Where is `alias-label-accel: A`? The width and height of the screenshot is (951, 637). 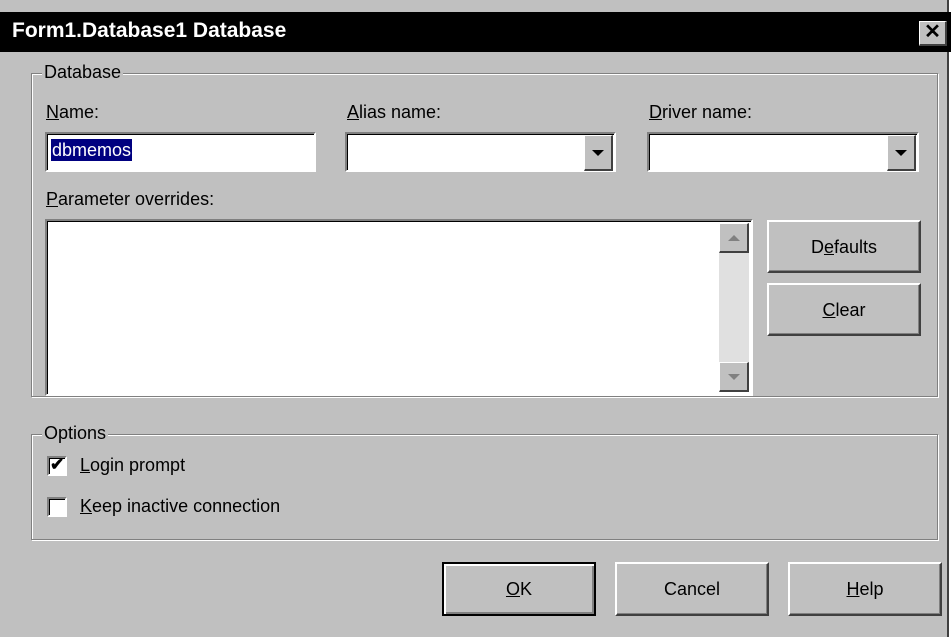 alias-label-accel: A is located at coordinates (353, 112).